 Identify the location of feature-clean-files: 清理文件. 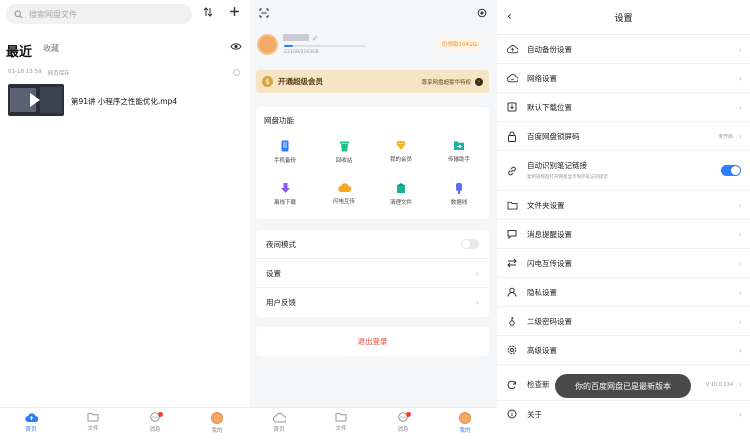
(401, 194).